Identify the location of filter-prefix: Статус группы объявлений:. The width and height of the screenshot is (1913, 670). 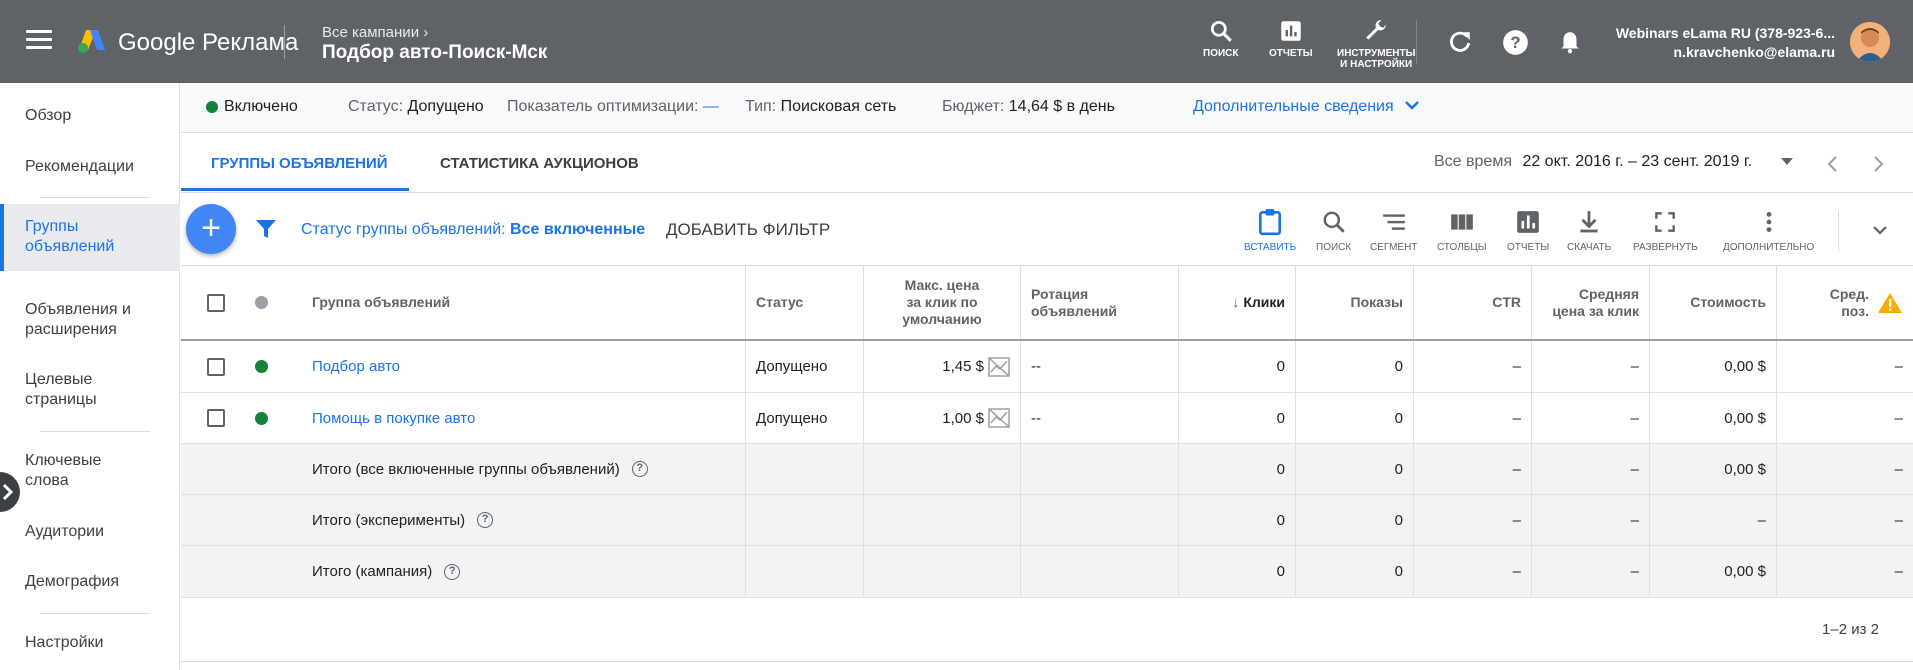
(403, 229).